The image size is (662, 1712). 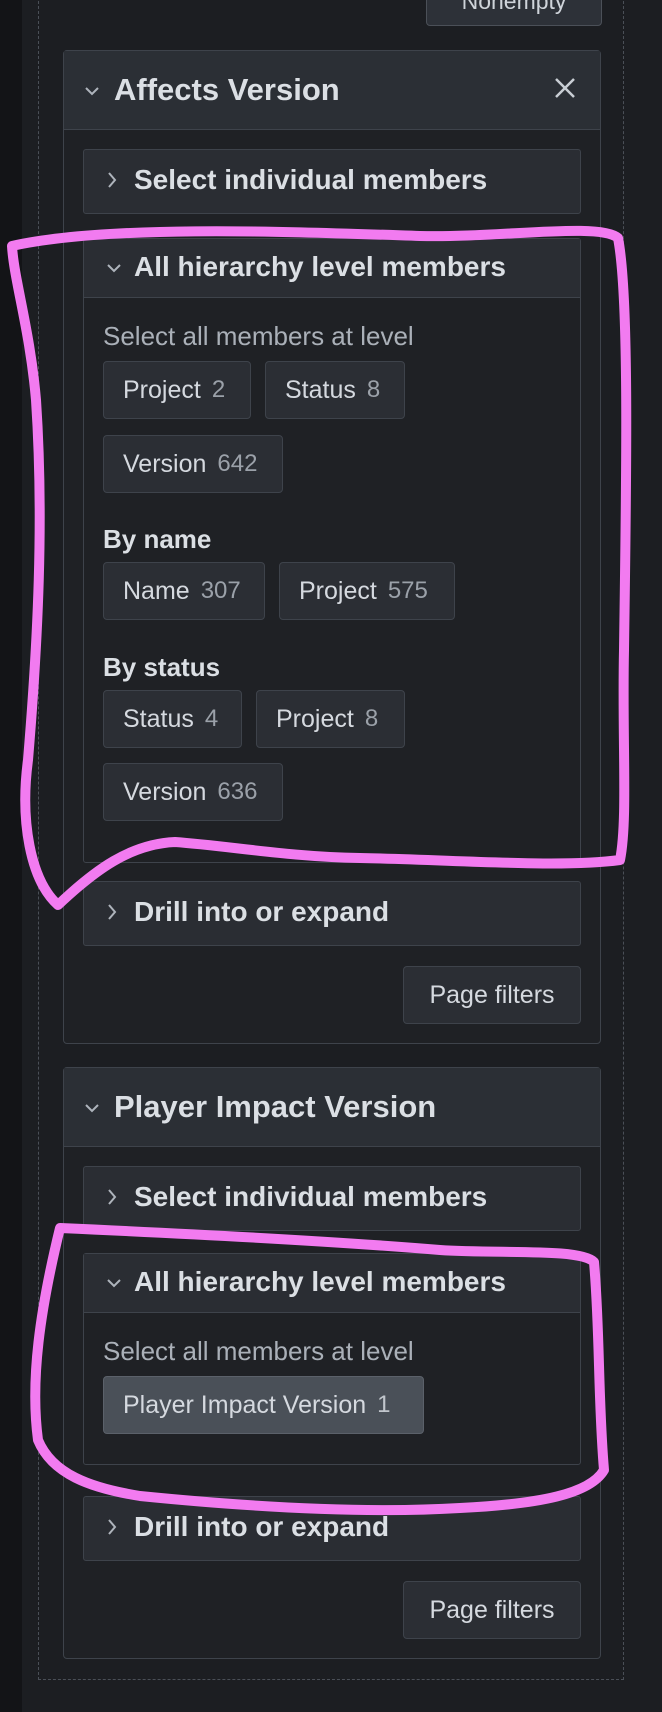 I want to click on by-status-chip-status: Status 4, so click(x=172, y=719).